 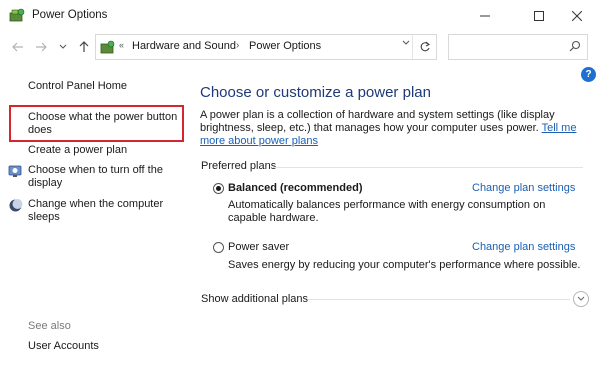 What do you see at coordinates (406, 43) in the screenshot?
I see `address-dropdown-icon` at bounding box center [406, 43].